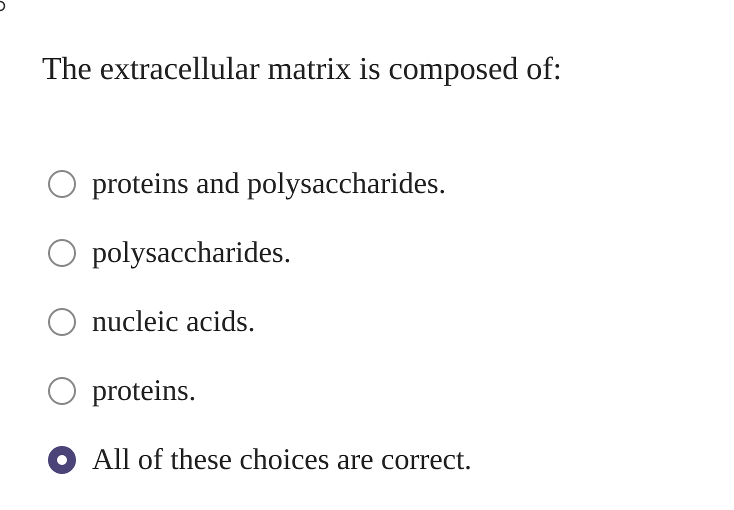 The image size is (734, 510). Describe the element at coordinates (269, 184) in the screenshot. I see `option-label: proteins and polysaccharides.` at that location.